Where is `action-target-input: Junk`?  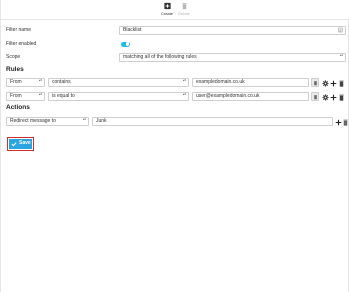
action-target-input: Junk is located at coordinates (212, 121).